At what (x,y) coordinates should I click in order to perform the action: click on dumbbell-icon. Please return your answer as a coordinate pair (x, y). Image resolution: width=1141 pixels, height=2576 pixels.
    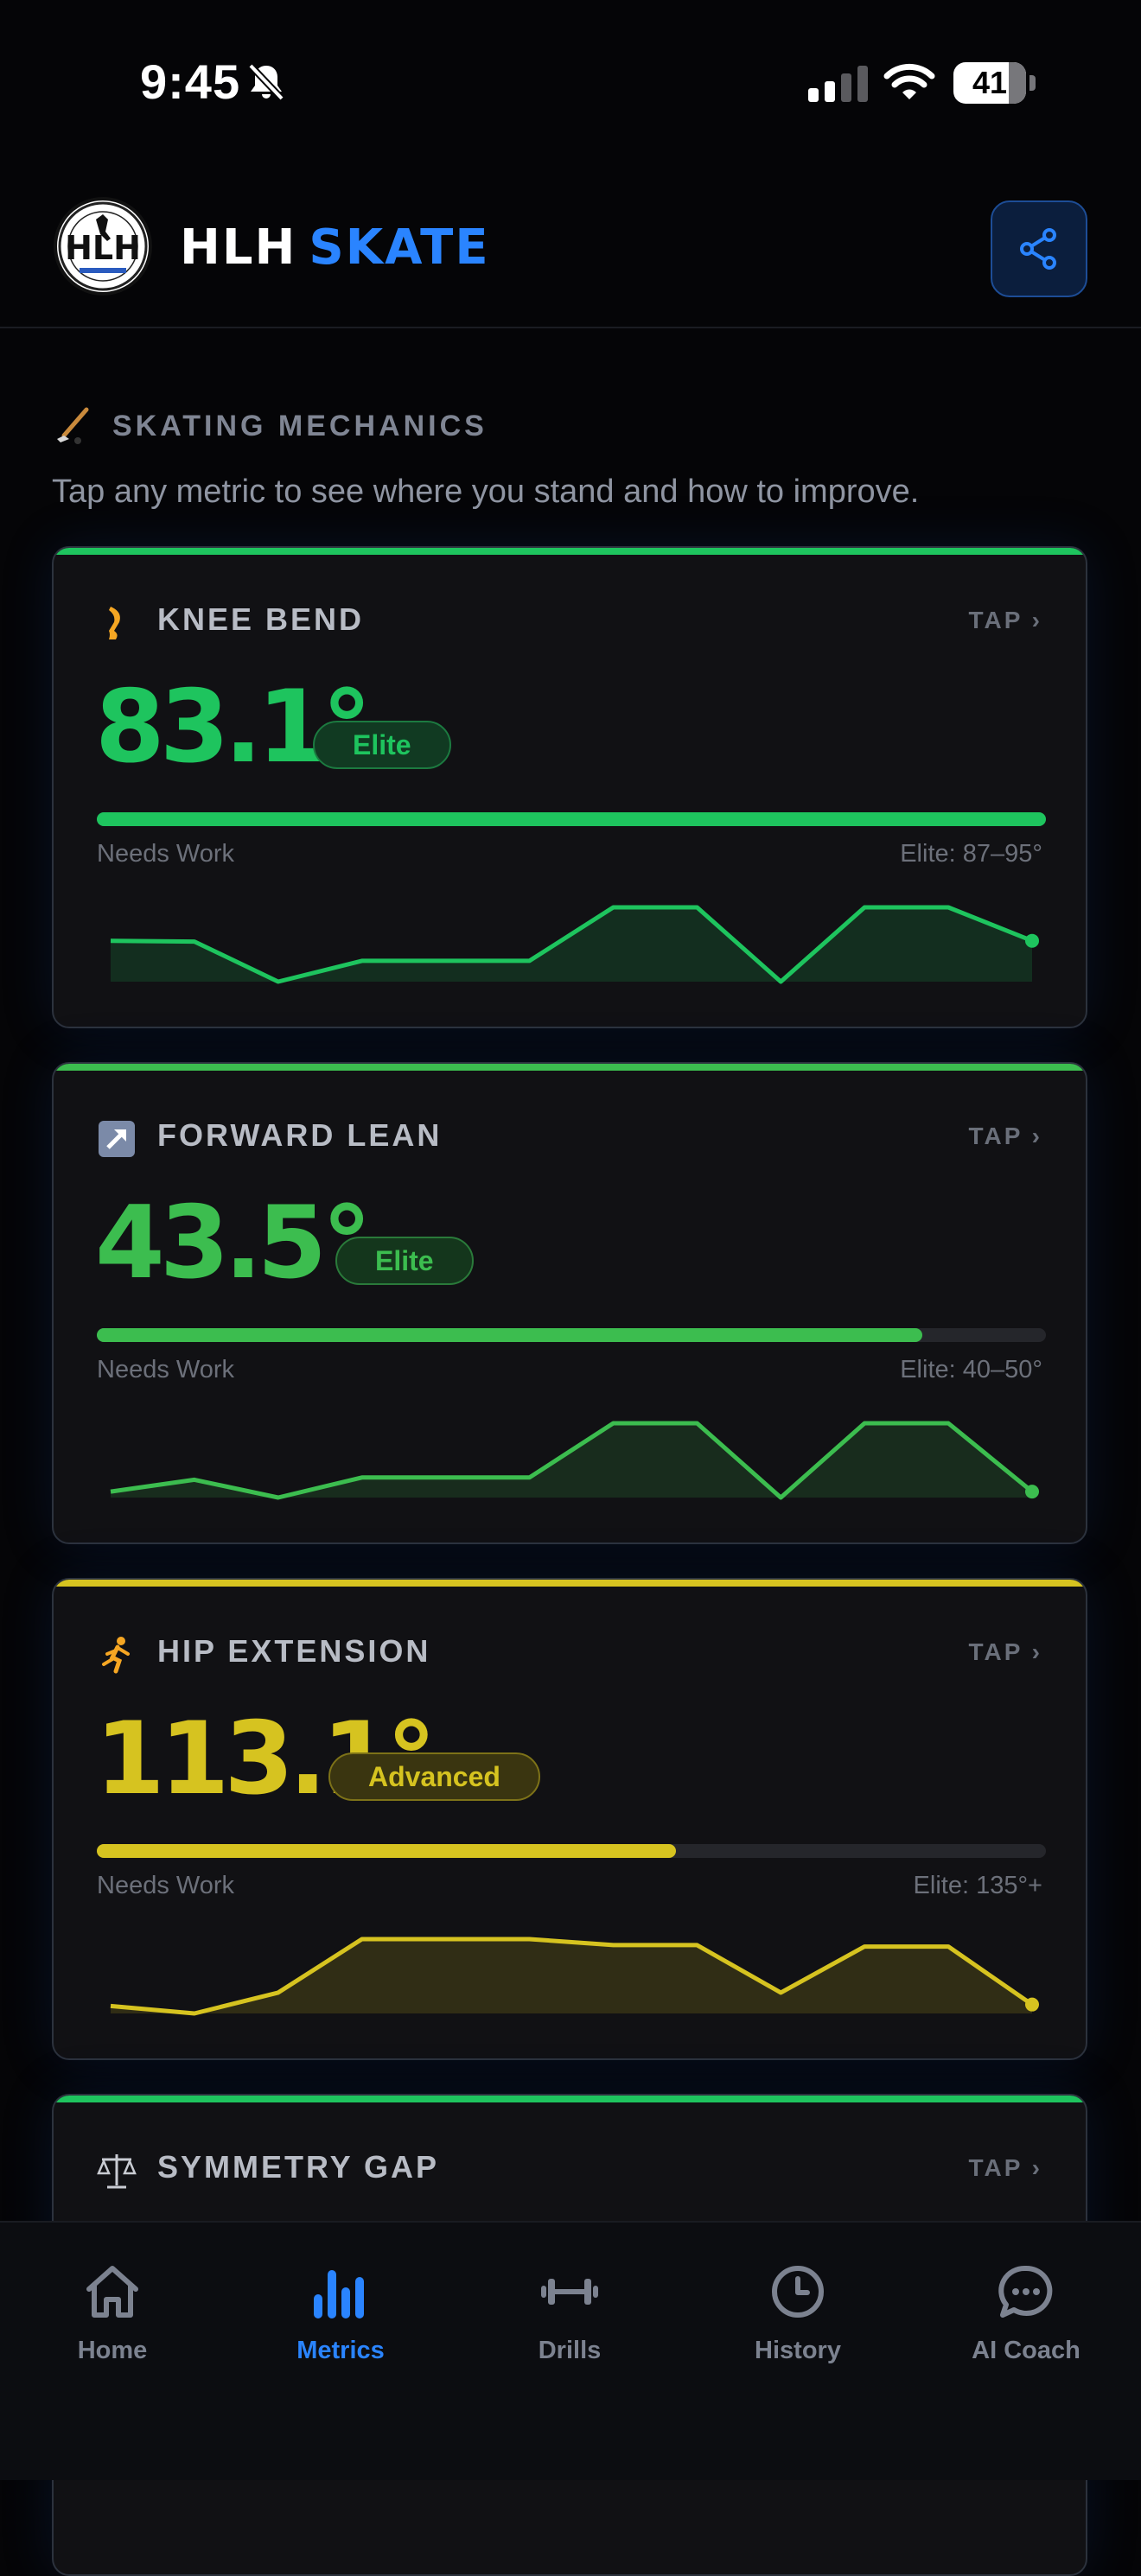
    Looking at the image, I should click on (569, 2292).